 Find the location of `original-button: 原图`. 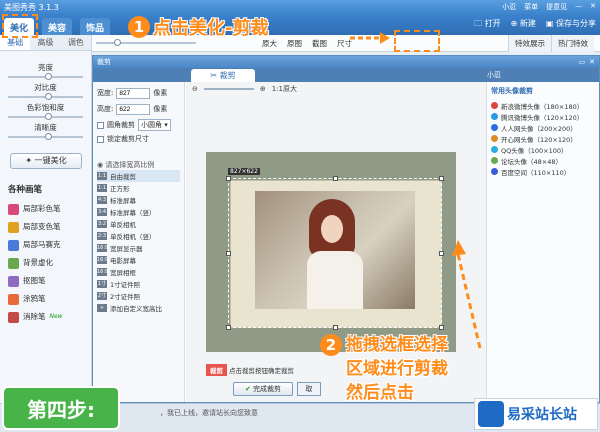

original-button: 原图 is located at coordinates (294, 43).